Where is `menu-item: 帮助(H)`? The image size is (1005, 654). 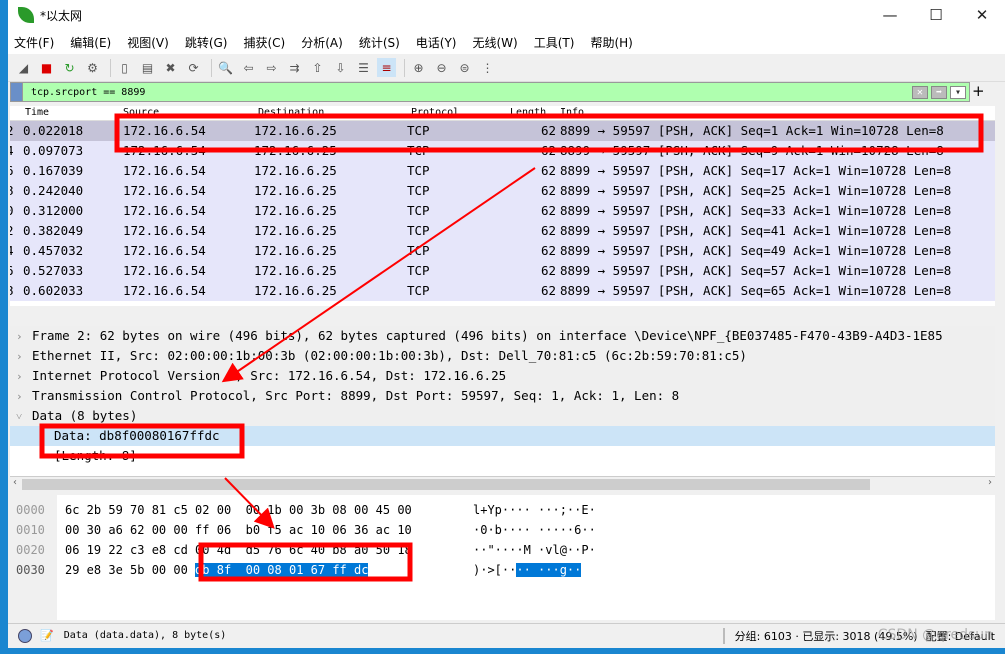 menu-item: 帮助(H) is located at coordinates (611, 42).